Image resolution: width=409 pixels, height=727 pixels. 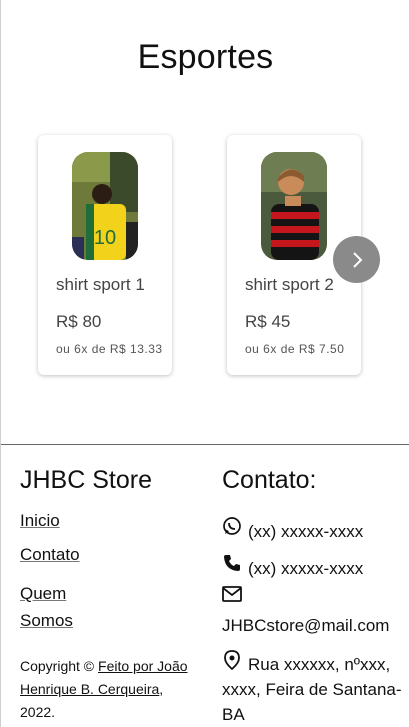 What do you see at coordinates (305, 626) in the screenshot?
I see `contact-email: JHBCstore@mail.com` at bounding box center [305, 626].